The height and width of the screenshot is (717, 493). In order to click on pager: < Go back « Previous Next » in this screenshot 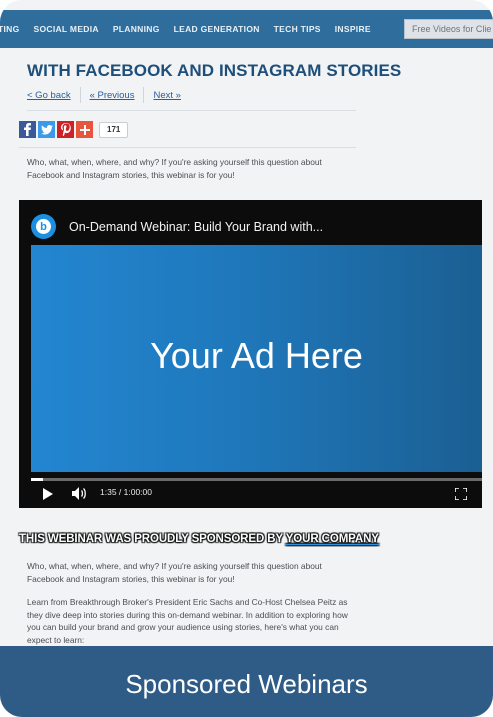, I will do `click(104, 95)`.